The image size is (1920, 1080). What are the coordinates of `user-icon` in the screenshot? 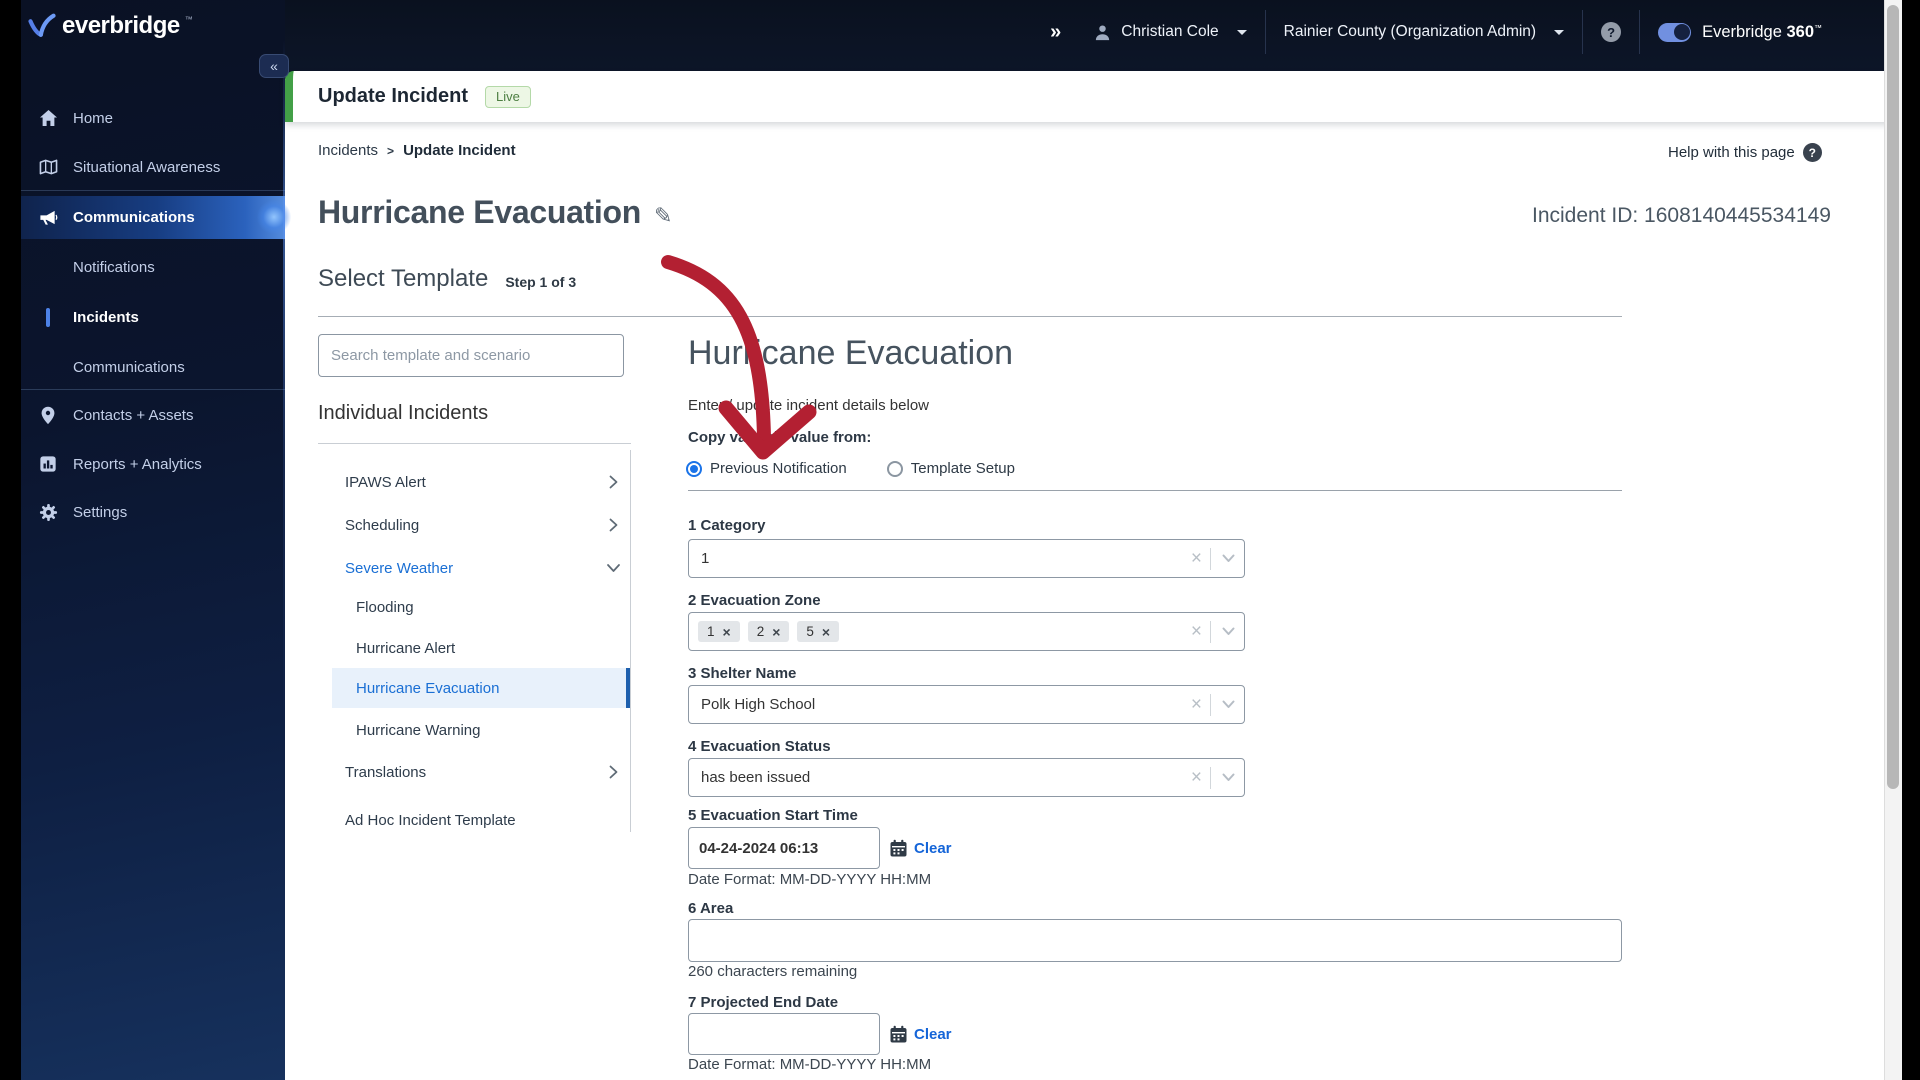 It's located at (1103, 32).